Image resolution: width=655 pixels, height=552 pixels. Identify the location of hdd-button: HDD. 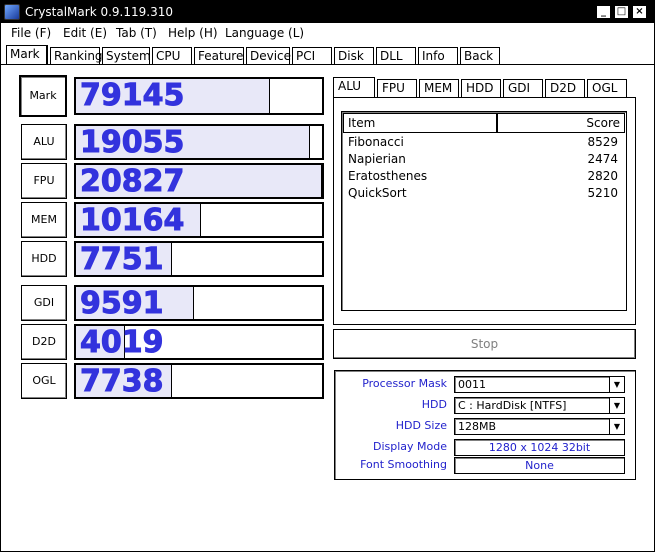
(44, 259).